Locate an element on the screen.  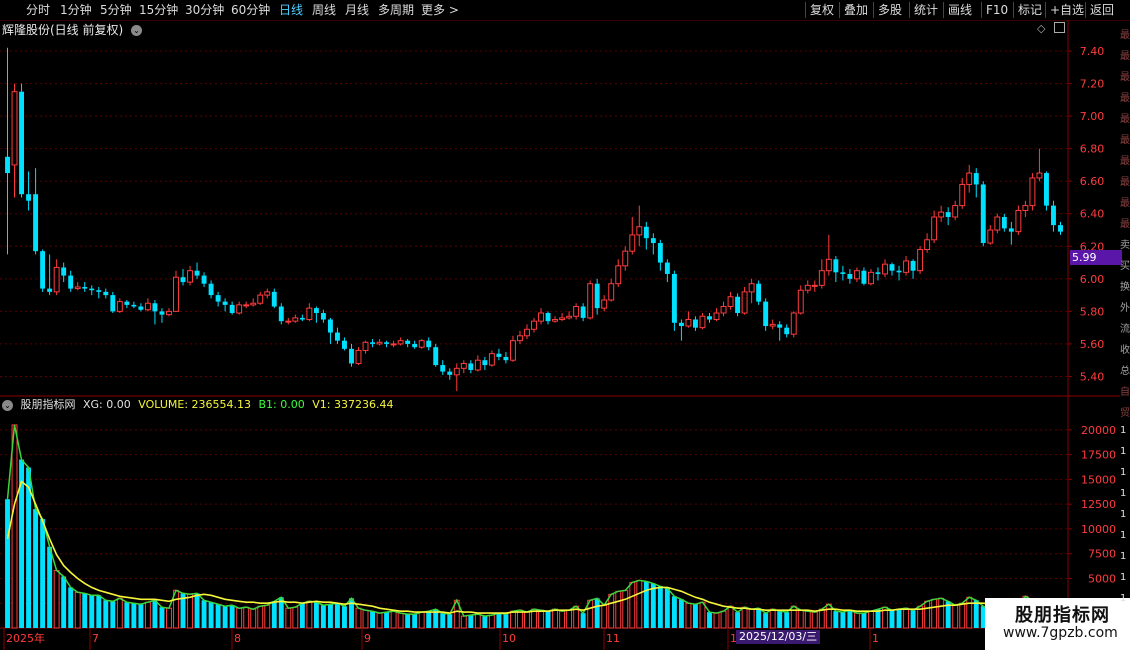
diamond-icon: ◇ is located at coordinates (1041, 28).